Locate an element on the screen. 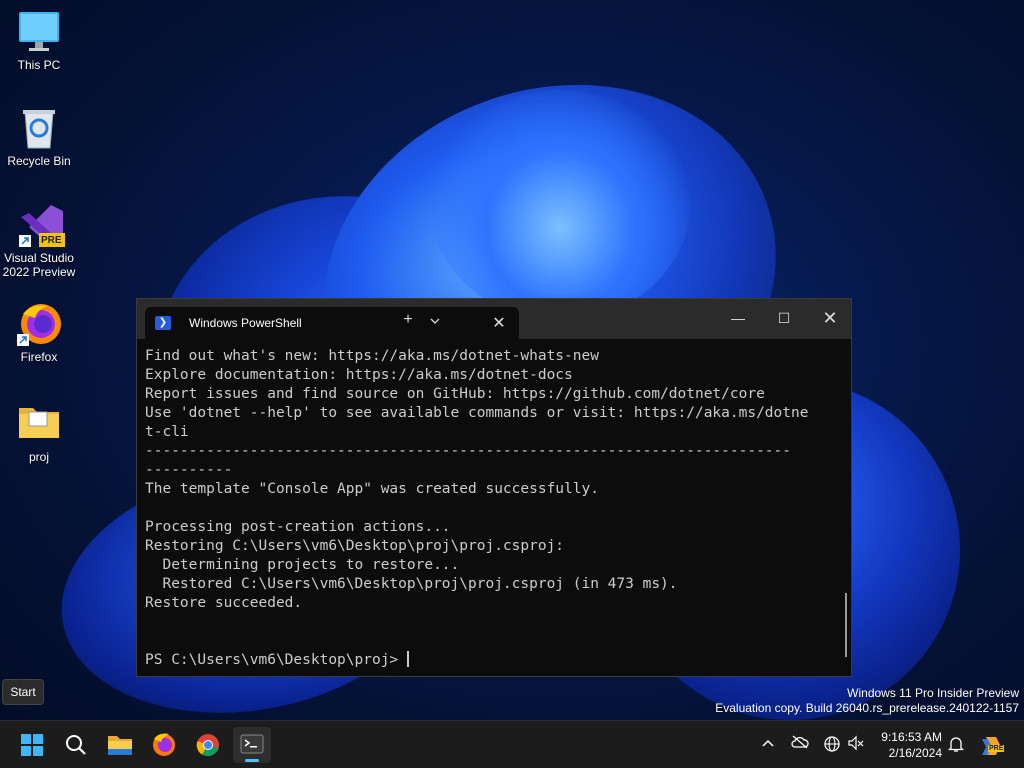 The height and width of the screenshot is (768, 1024). network-icon is located at coordinates (832, 744).